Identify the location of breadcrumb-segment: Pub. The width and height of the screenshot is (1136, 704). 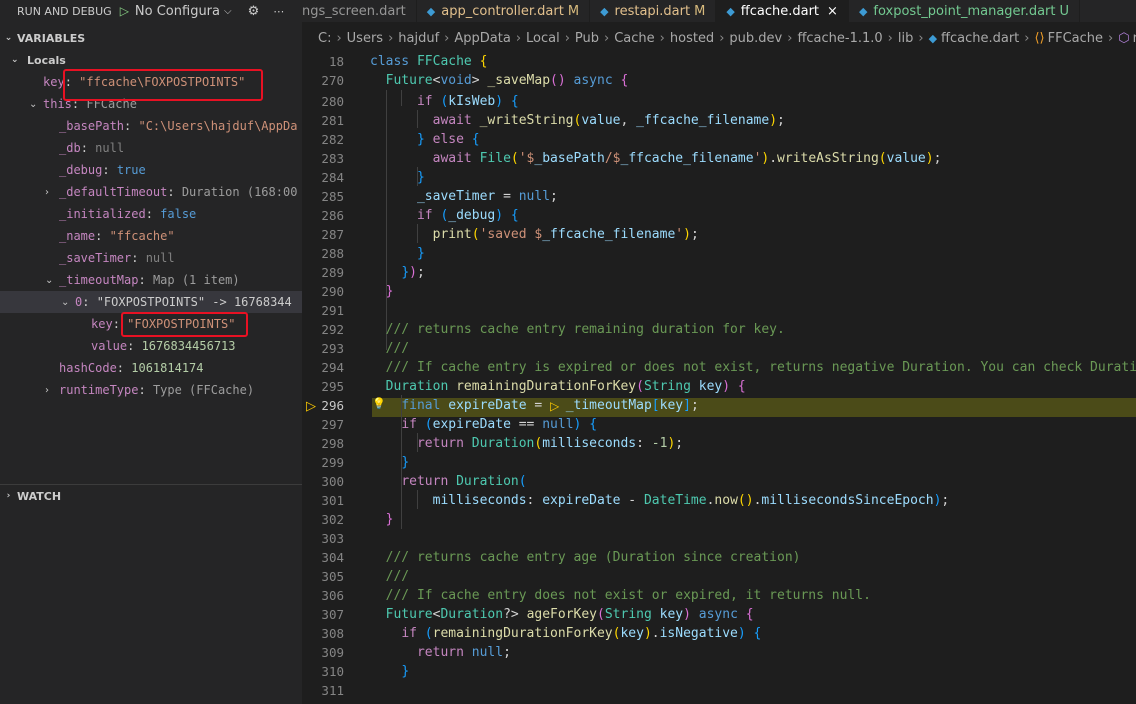
(587, 38).